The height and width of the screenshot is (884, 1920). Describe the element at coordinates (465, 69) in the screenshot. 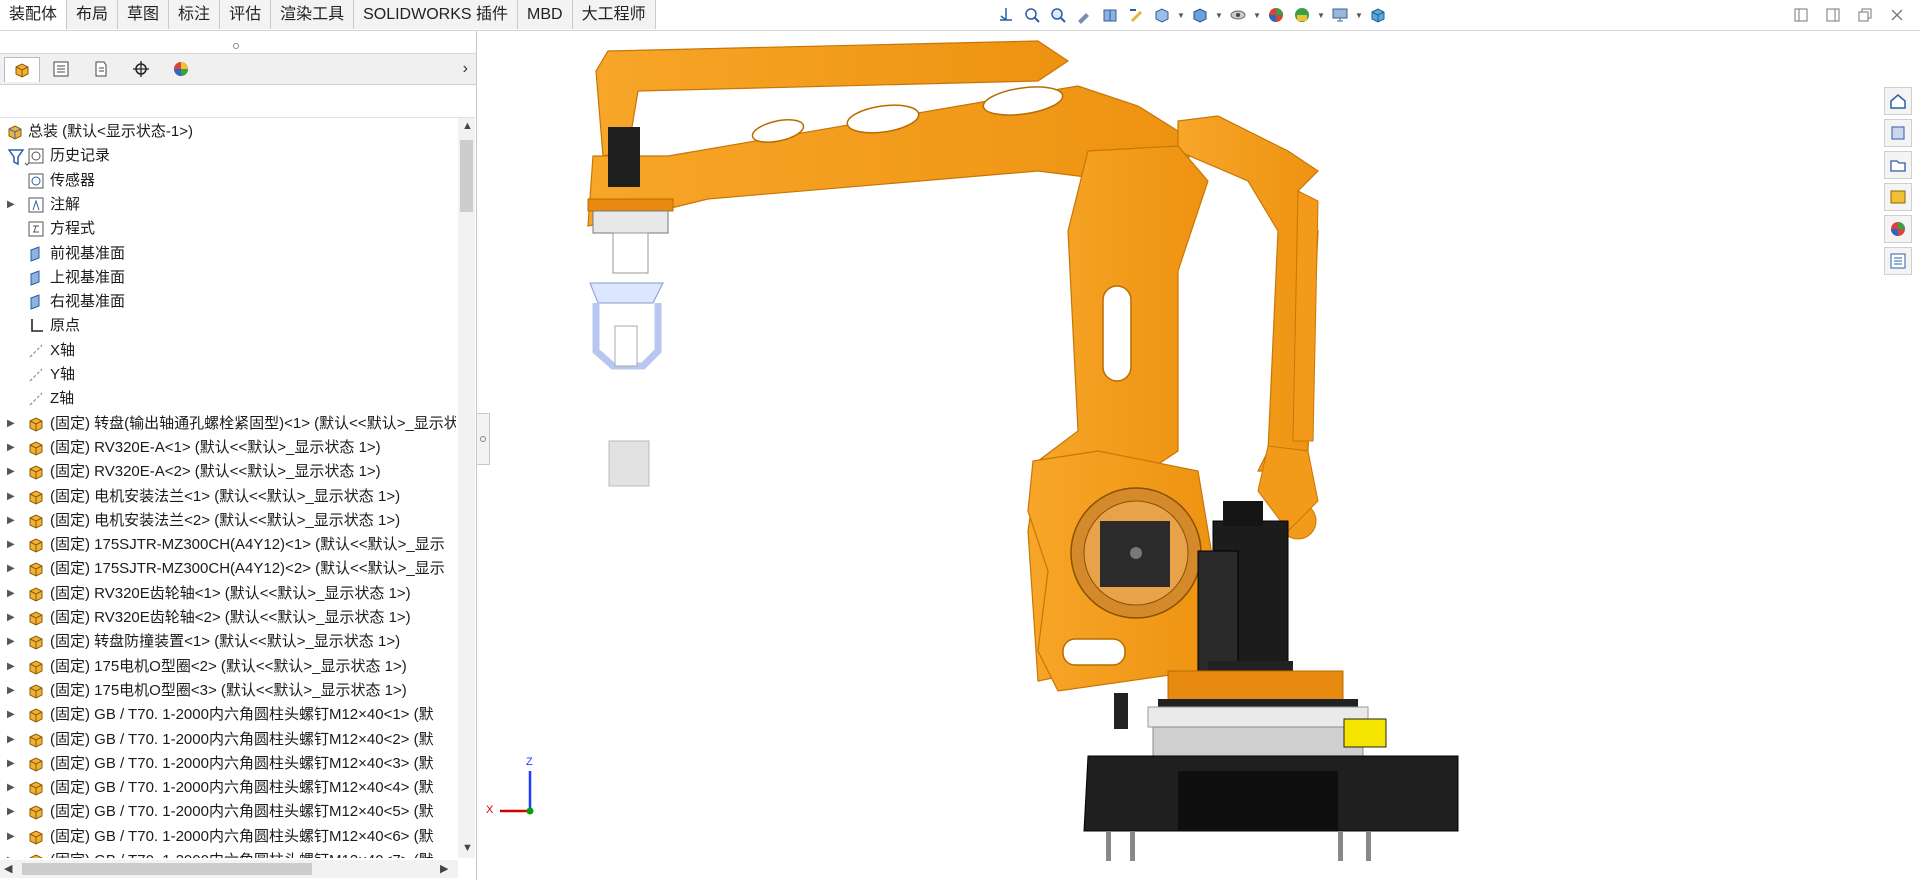

I see `chevron-right-icon: ›` at that location.